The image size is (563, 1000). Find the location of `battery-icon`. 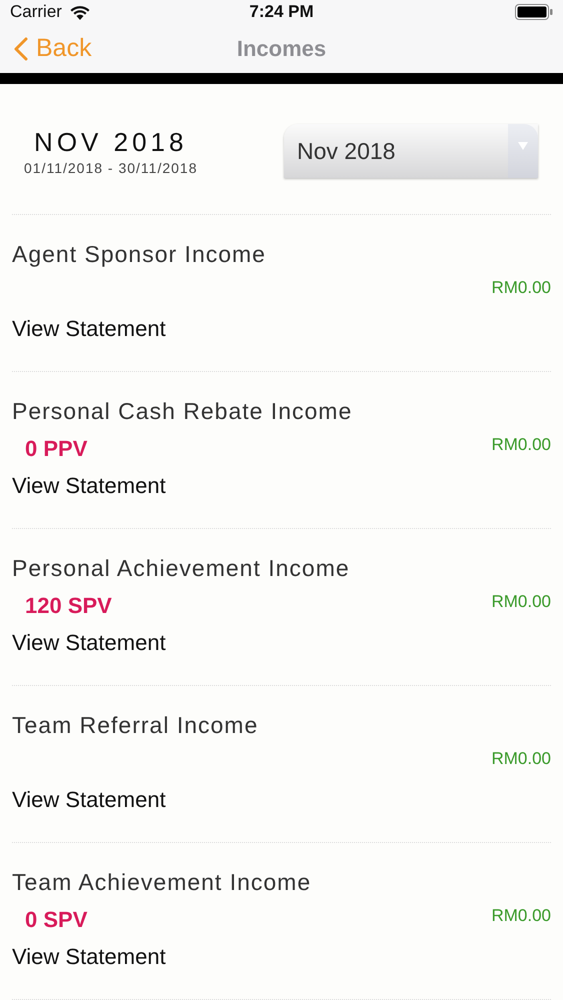

battery-icon is located at coordinates (534, 12).